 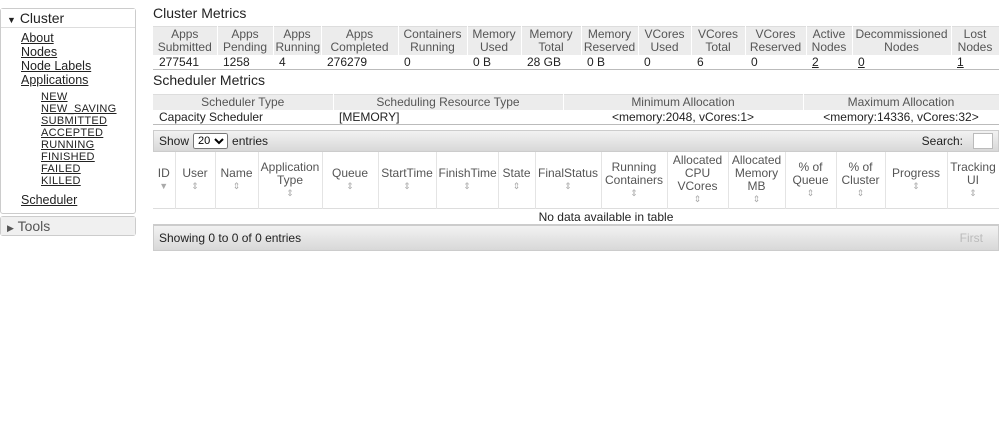 What do you see at coordinates (68, 18) in the screenshot?
I see `cluster-toggle: ▼ Cluster` at bounding box center [68, 18].